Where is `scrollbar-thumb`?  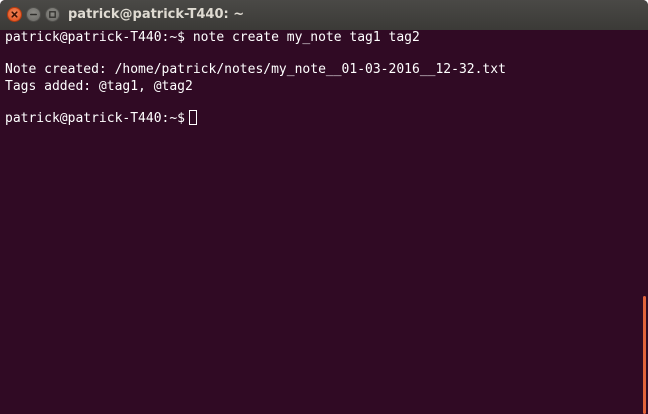 scrollbar-thumb is located at coordinates (644, 355).